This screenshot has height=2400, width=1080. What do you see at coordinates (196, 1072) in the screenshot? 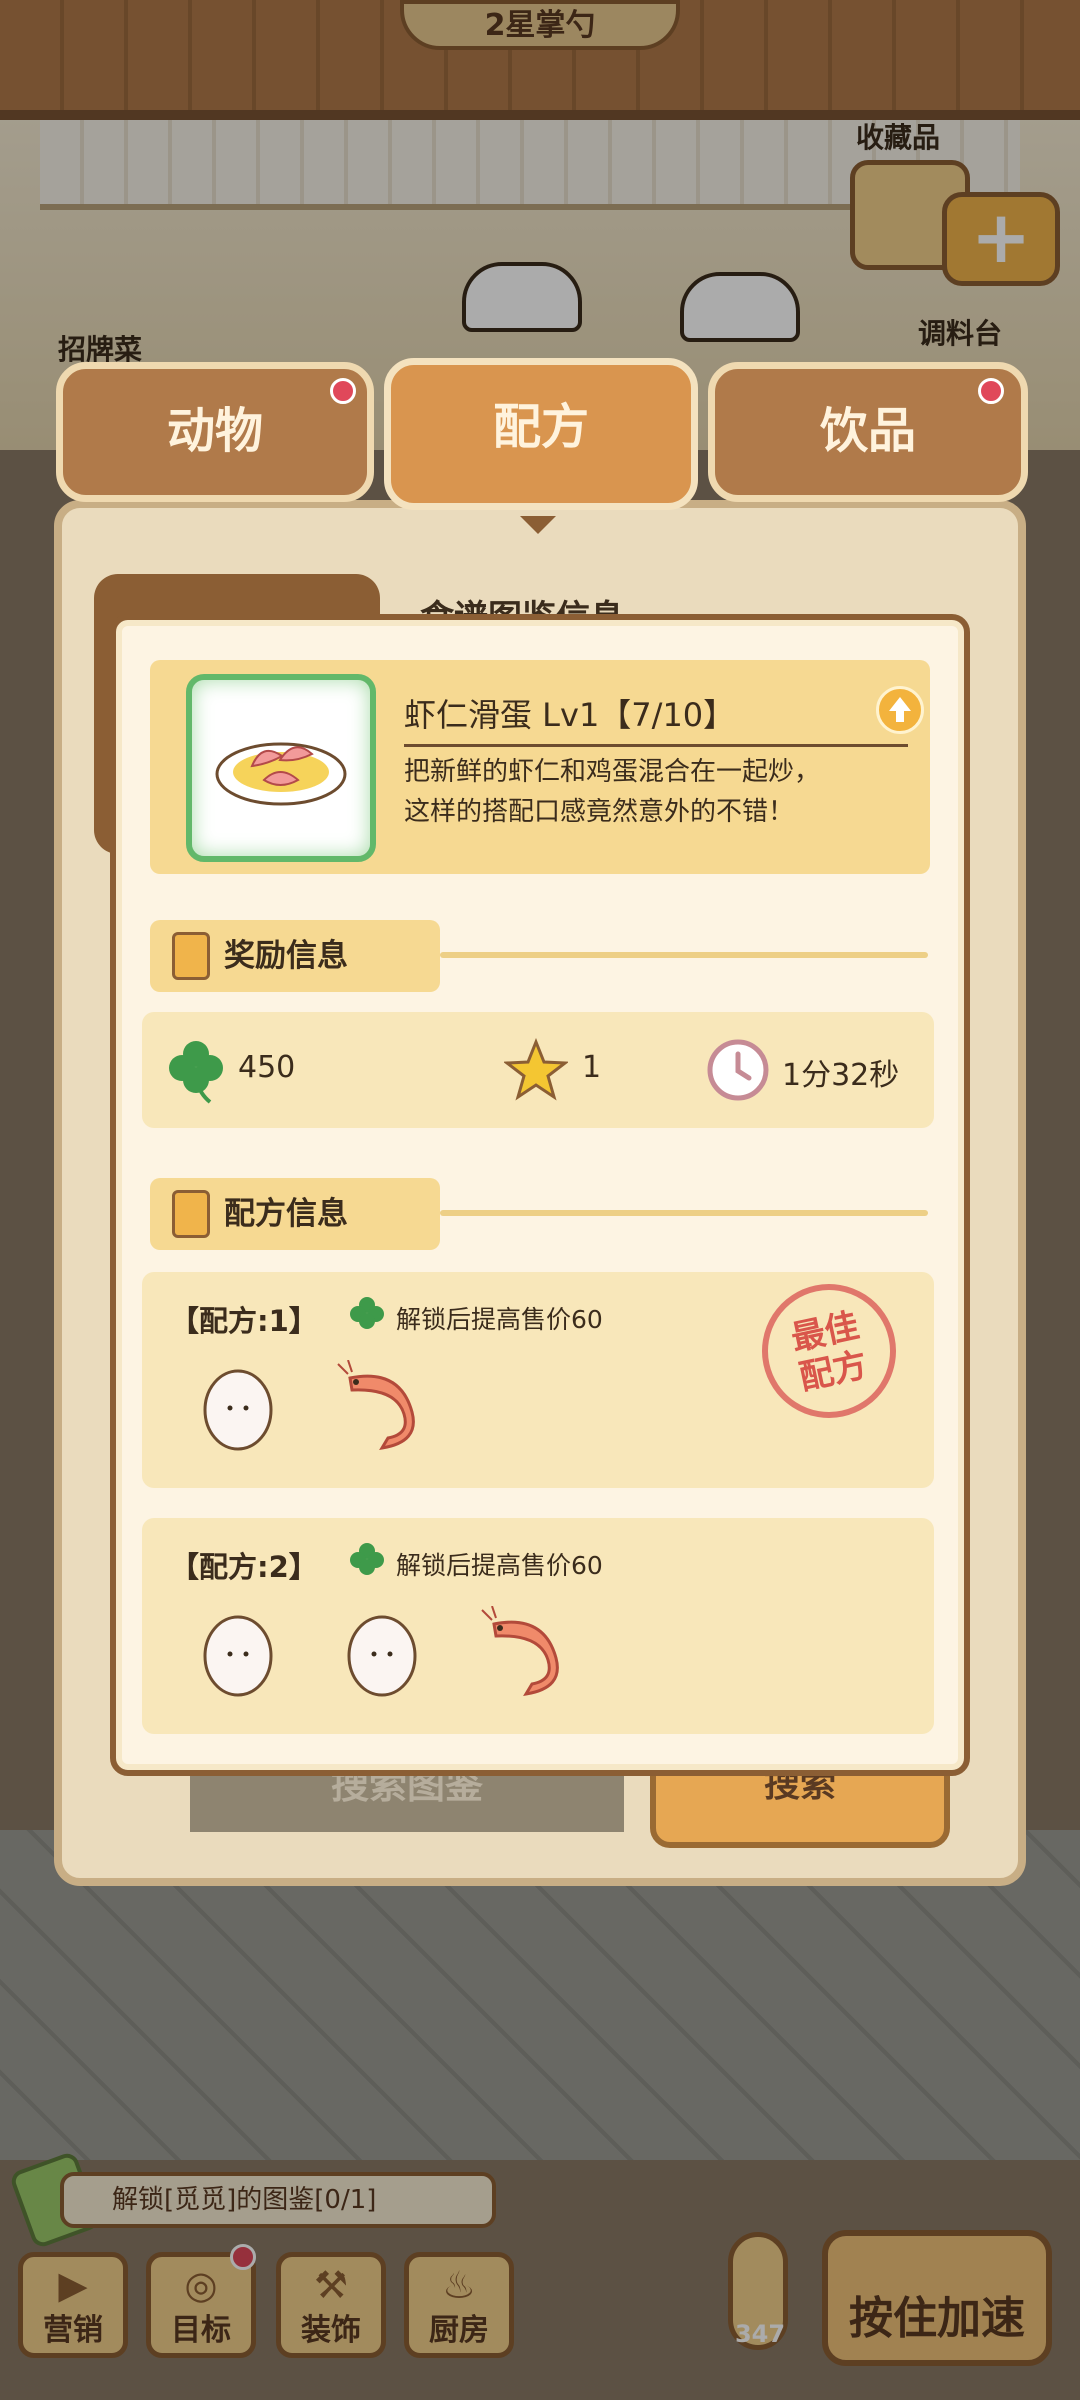
I see `clover-icon` at bounding box center [196, 1072].